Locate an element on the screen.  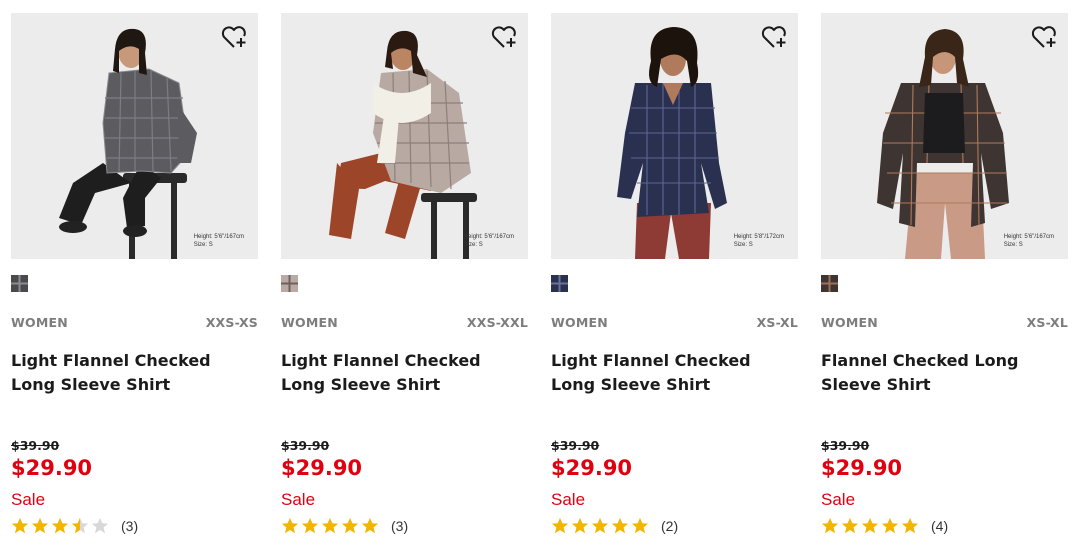
product-image: Height: 5'8"/172cm Size: S is located at coordinates (674, 136).